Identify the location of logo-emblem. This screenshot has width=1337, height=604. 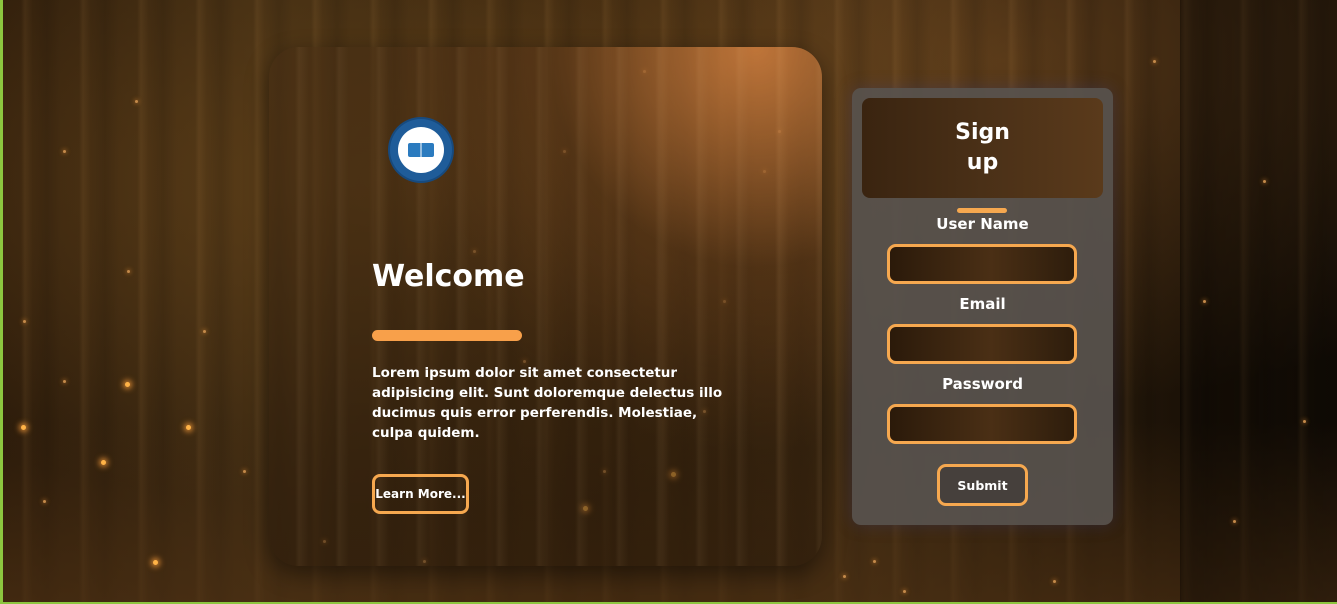
(421, 150).